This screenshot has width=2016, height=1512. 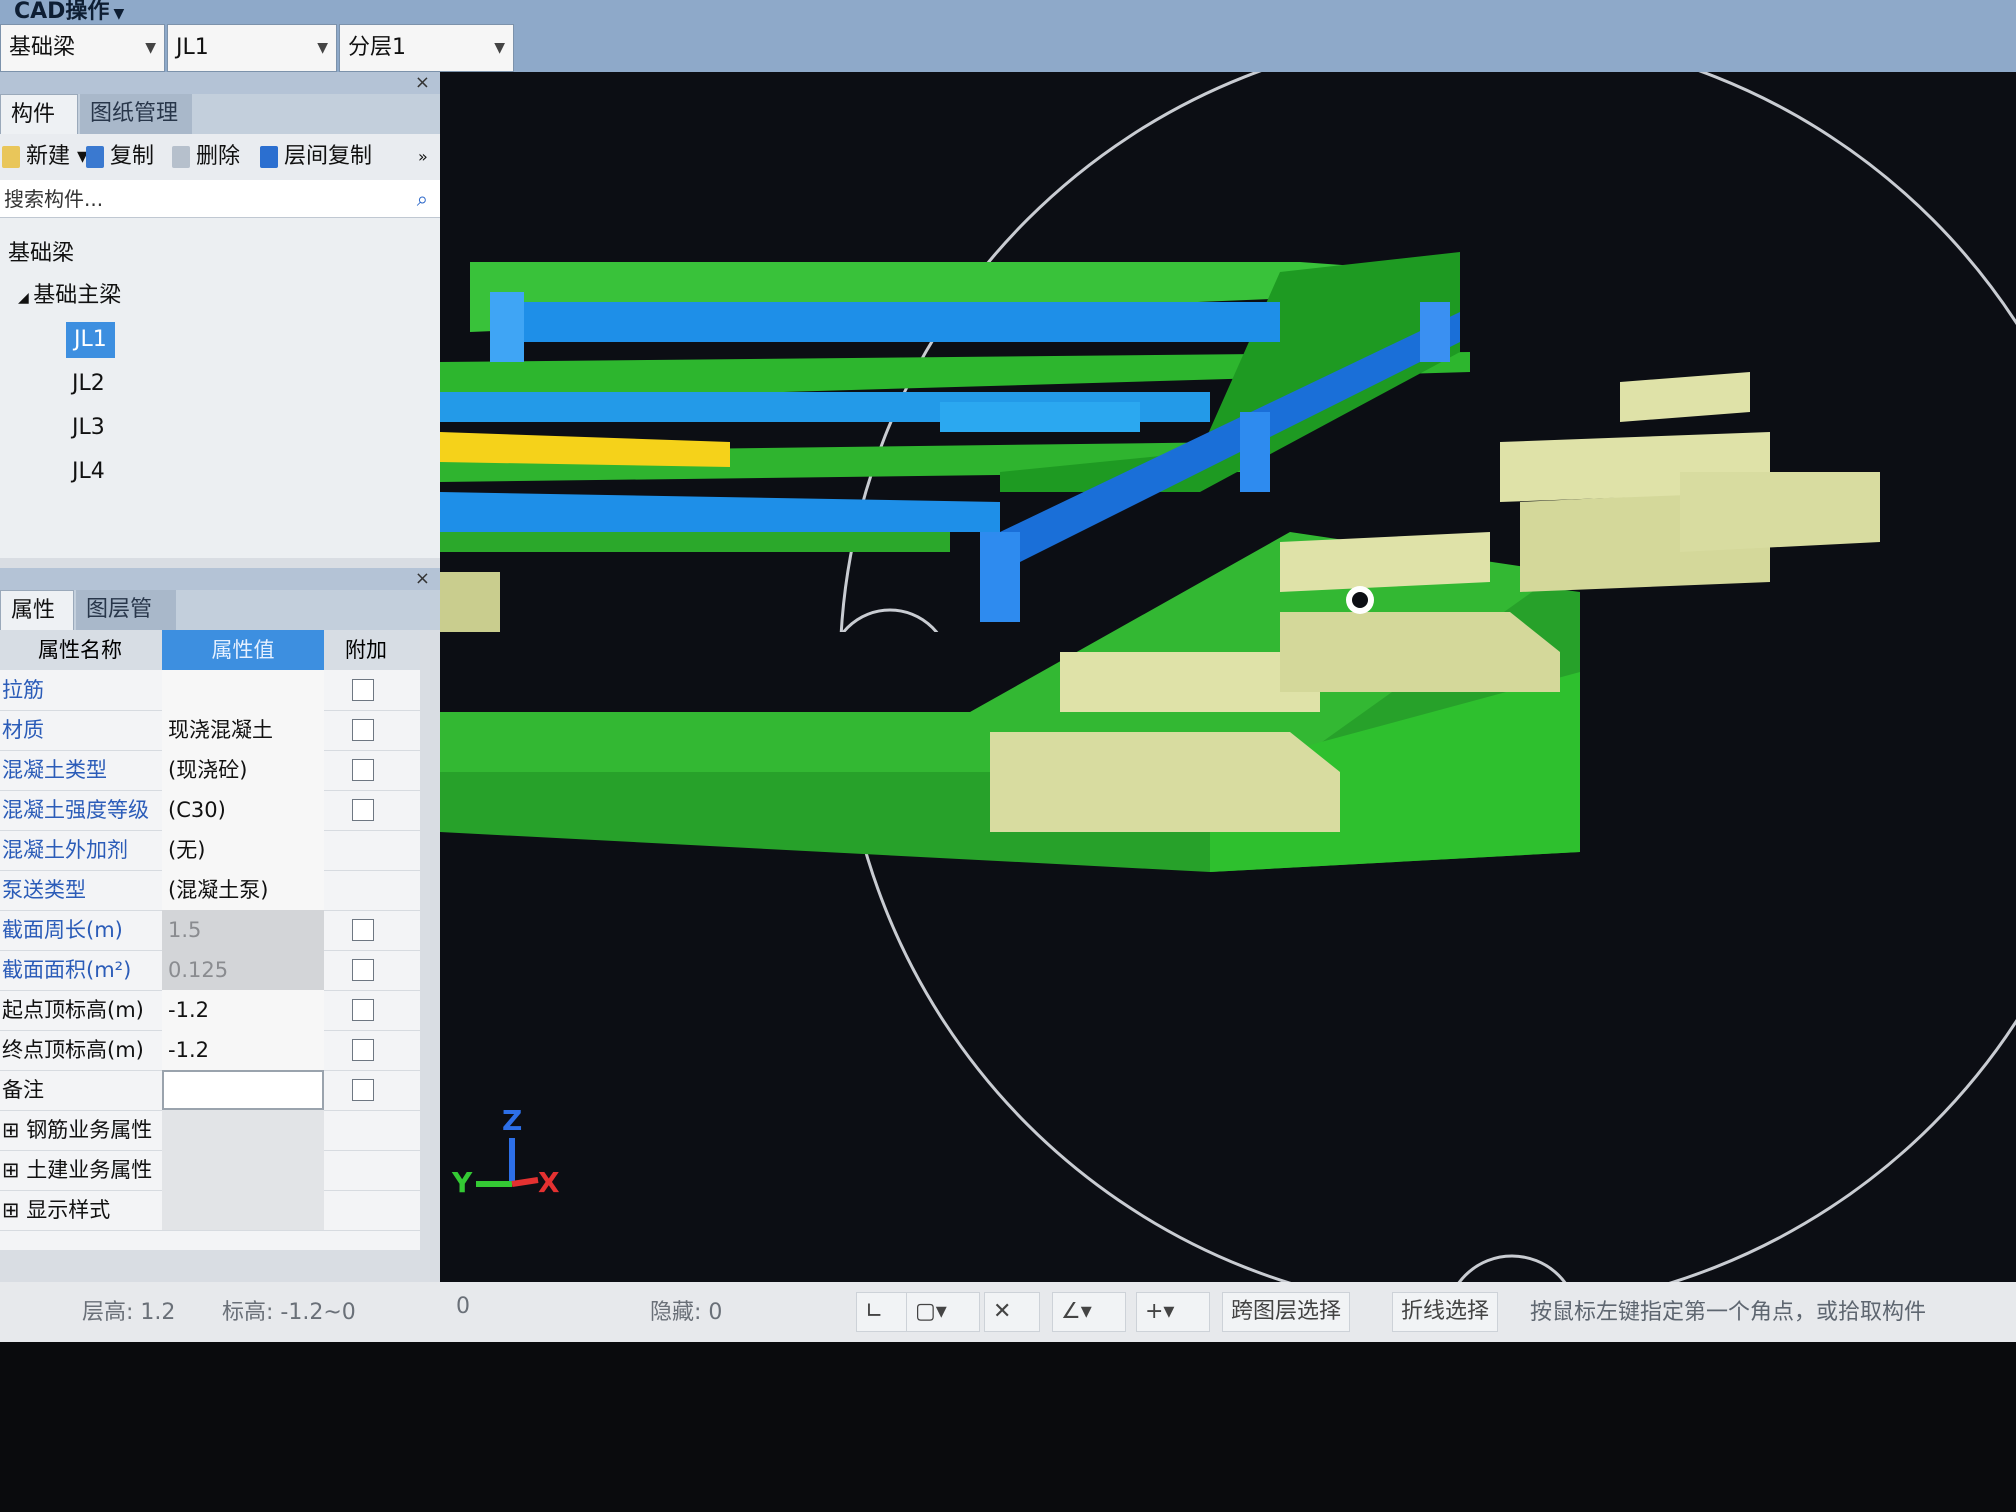 What do you see at coordinates (426, 48) in the screenshot?
I see `layer-select: 分层1 ▼` at bounding box center [426, 48].